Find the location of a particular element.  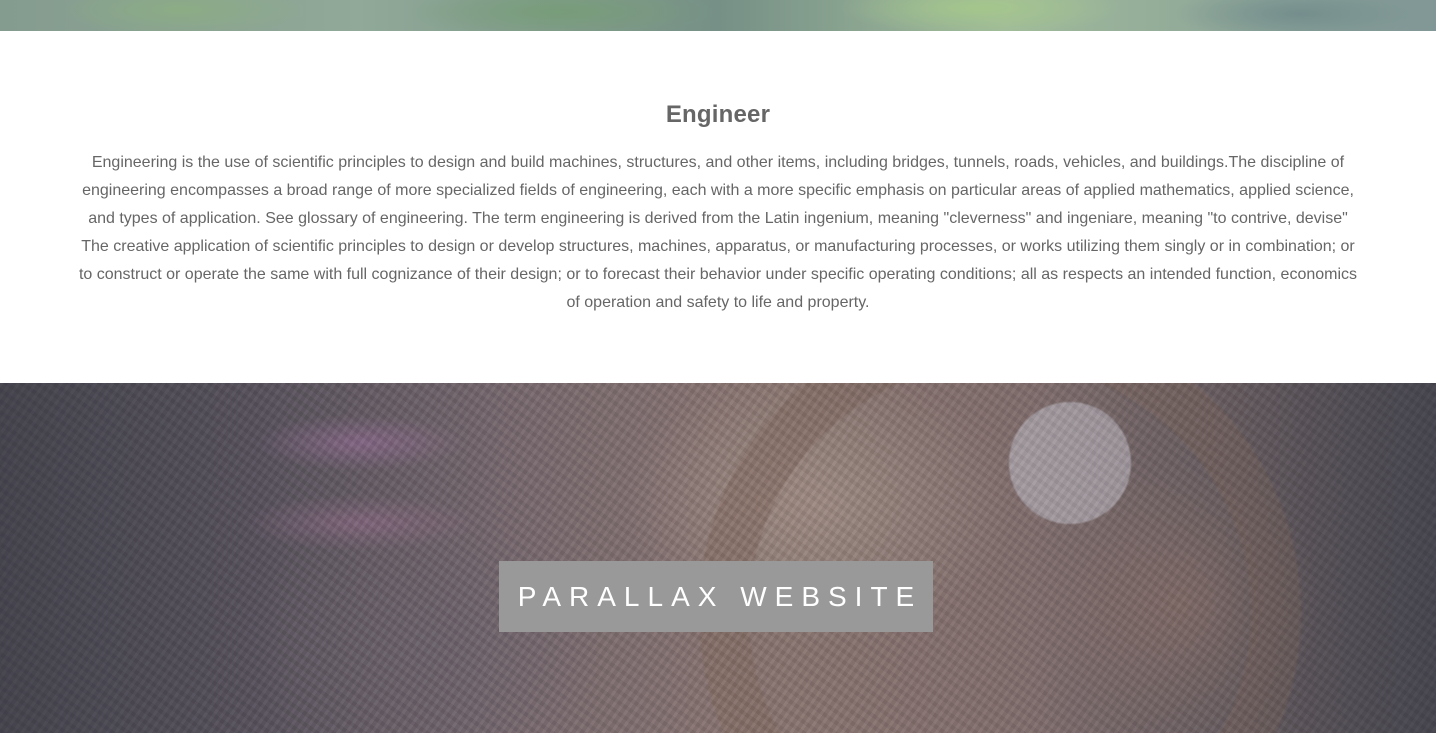

section-title: Engineer is located at coordinates (718, 114).